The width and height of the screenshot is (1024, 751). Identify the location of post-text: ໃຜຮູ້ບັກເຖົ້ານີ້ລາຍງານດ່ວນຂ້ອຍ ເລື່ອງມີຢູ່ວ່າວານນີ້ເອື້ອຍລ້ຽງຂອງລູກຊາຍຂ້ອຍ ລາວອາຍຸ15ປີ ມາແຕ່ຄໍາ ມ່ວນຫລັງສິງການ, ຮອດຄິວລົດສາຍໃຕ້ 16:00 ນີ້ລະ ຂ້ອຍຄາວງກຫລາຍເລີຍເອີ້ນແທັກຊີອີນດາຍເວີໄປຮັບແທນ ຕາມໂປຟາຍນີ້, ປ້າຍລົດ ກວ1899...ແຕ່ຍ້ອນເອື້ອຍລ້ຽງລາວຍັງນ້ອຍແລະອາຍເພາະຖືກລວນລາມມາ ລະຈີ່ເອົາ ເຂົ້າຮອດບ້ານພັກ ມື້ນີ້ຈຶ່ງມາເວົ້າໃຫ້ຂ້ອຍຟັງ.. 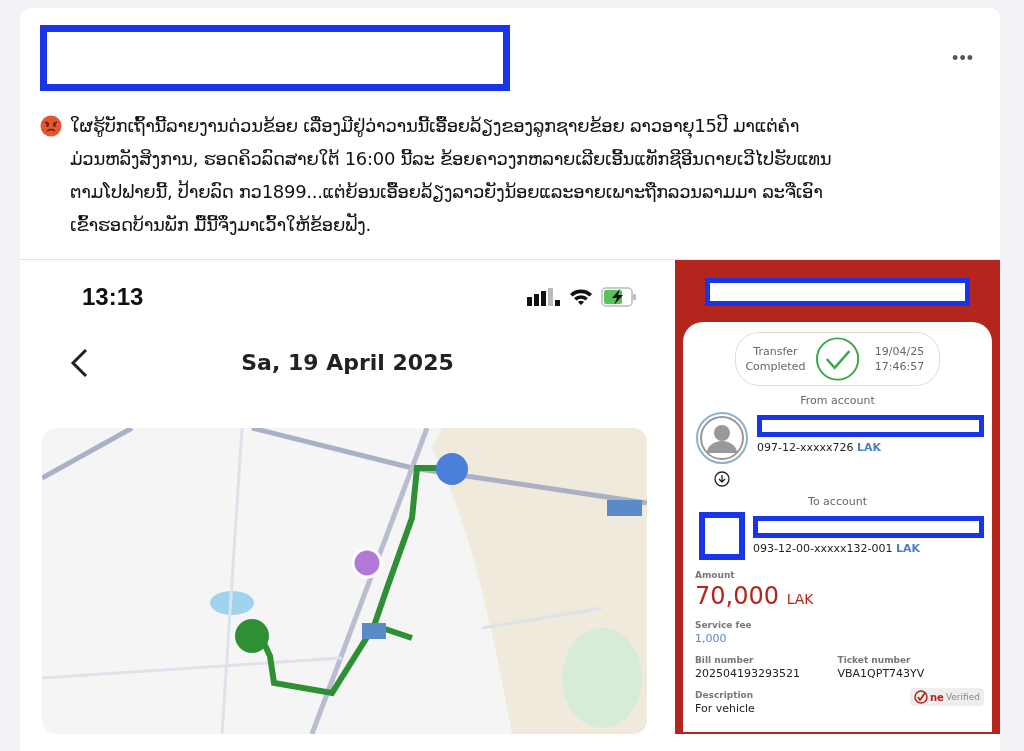
(451, 175).